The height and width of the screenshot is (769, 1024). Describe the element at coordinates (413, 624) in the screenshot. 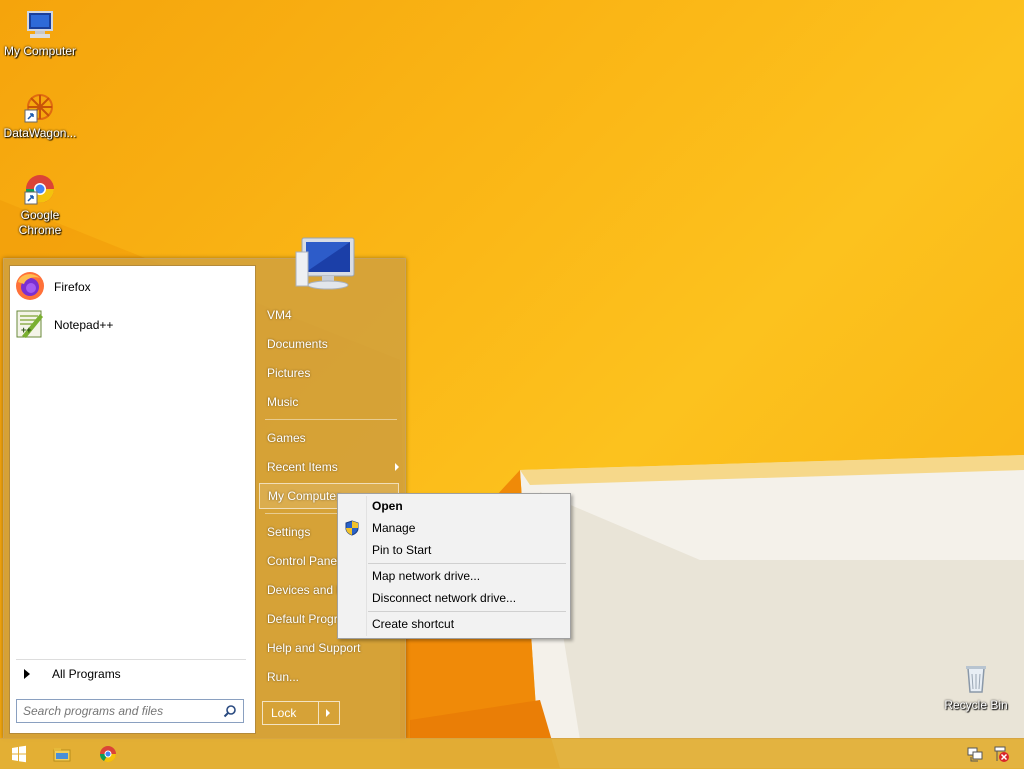

I see `context-item-label: Create shortcut` at that location.